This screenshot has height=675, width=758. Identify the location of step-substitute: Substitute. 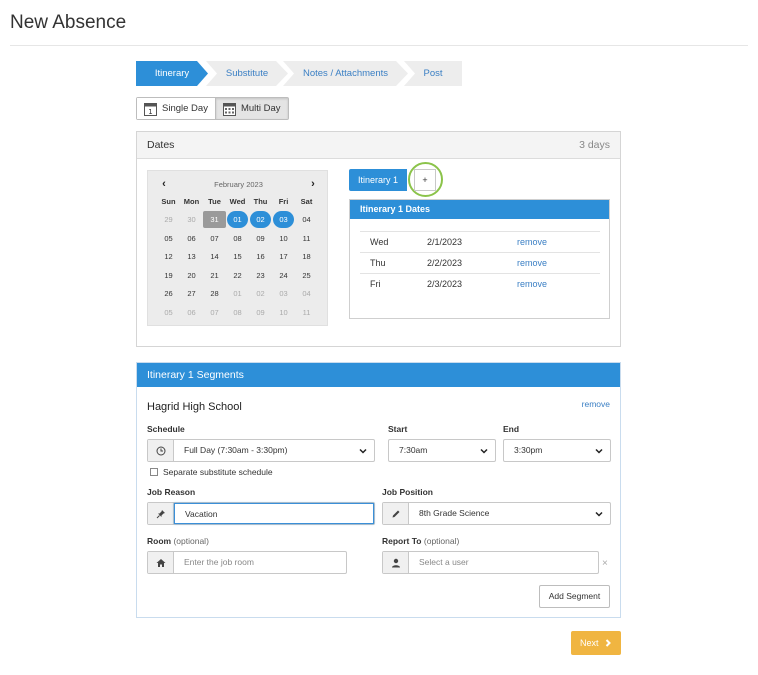
(247, 73).